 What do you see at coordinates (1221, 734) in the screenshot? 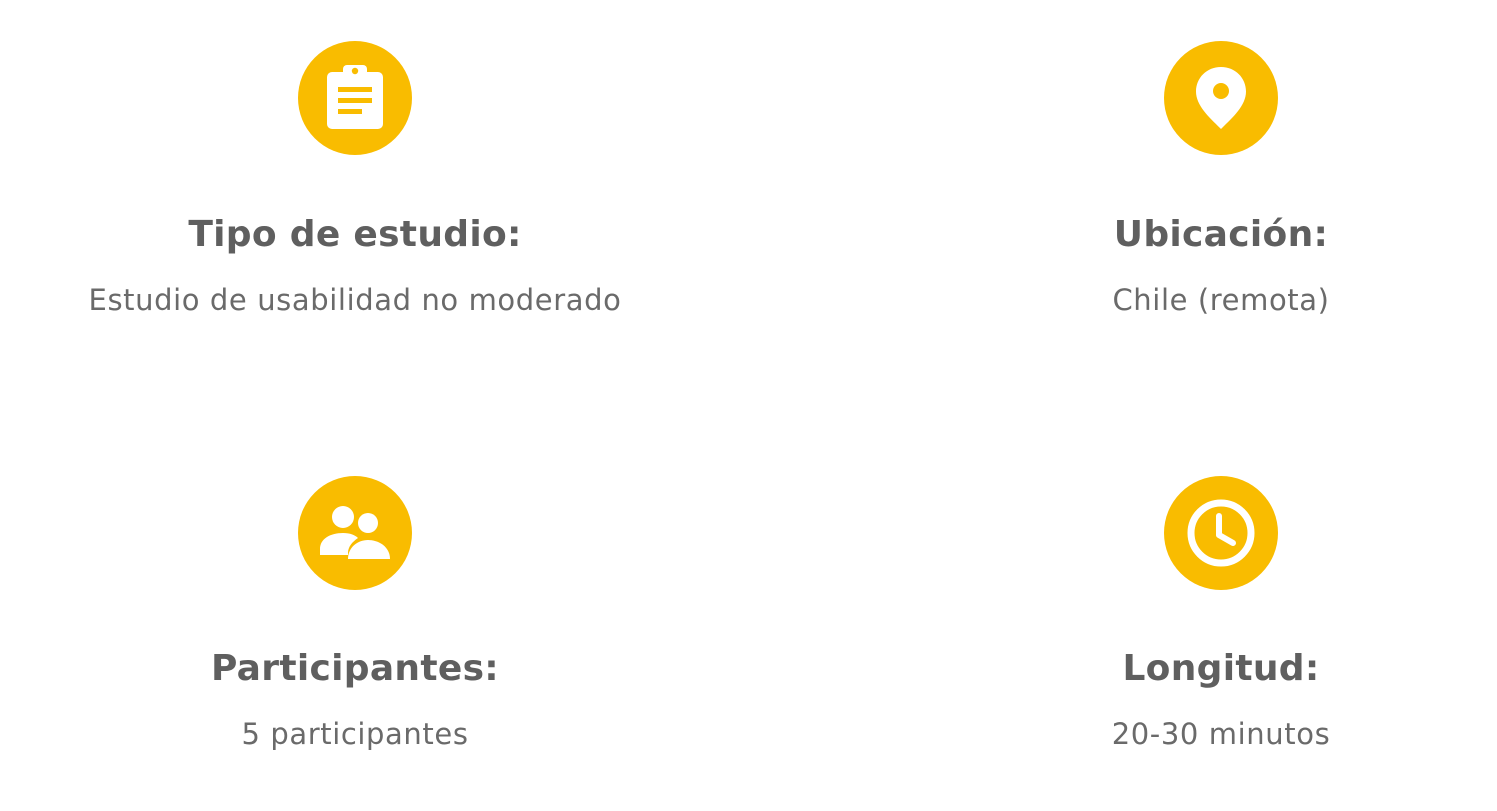
I see `duration-value: 20-30 minutos` at bounding box center [1221, 734].